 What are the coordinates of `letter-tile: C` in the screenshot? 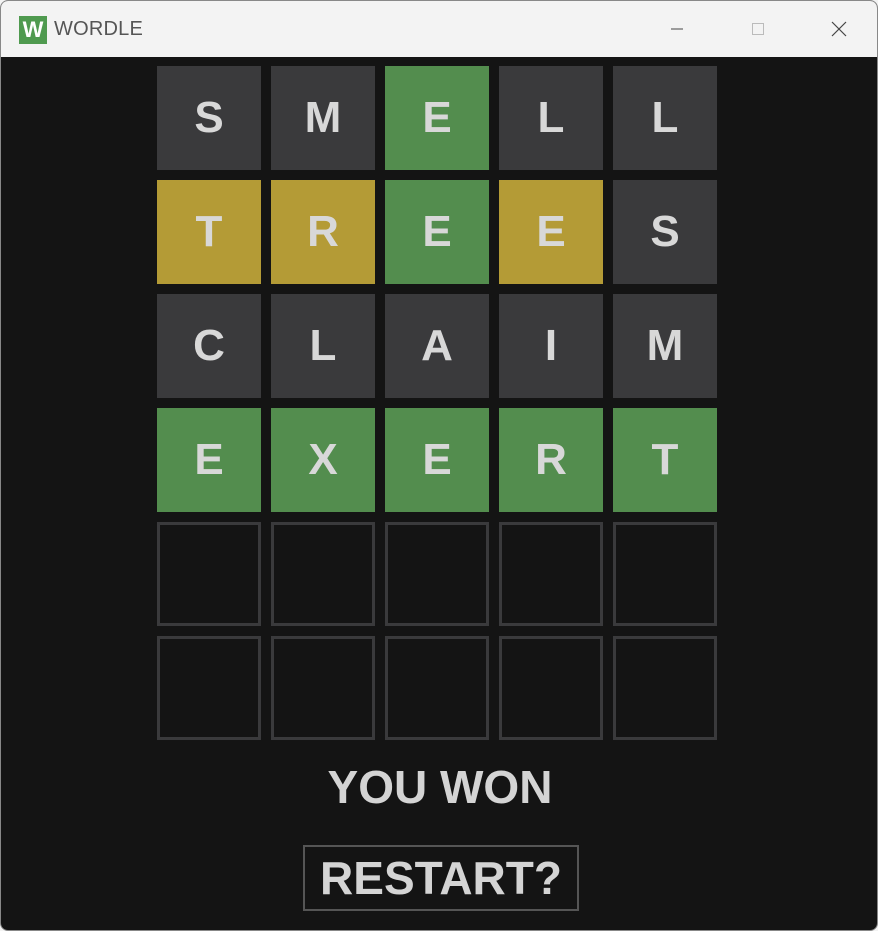 It's located at (209, 346).